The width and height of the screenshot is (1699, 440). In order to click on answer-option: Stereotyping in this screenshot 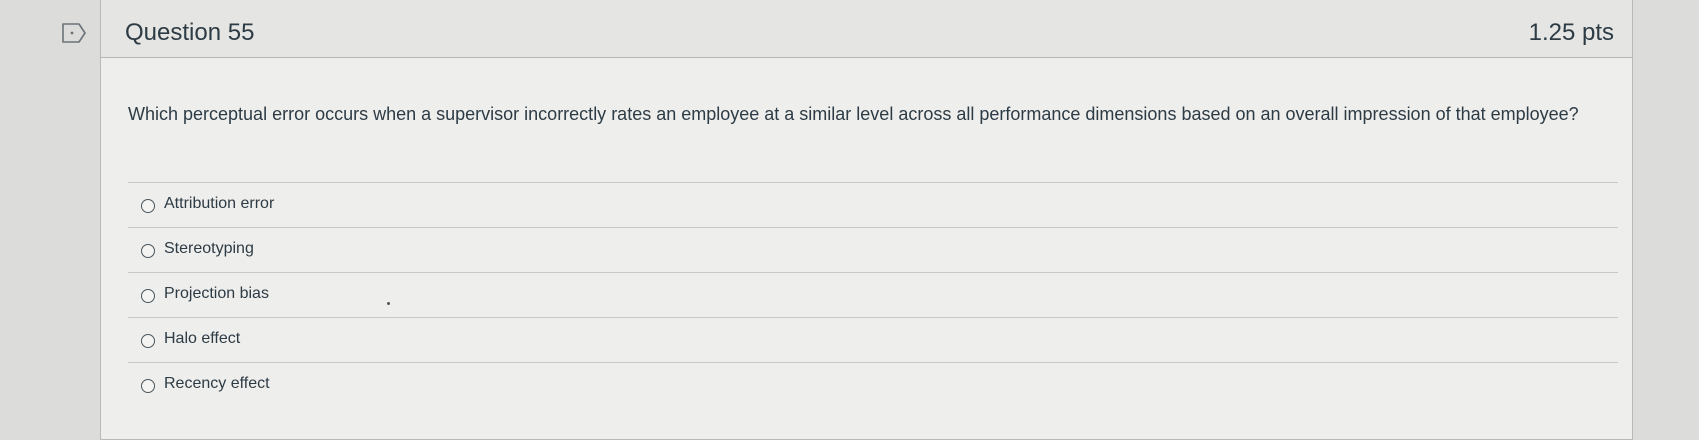, I will do `click(873, 249)`.